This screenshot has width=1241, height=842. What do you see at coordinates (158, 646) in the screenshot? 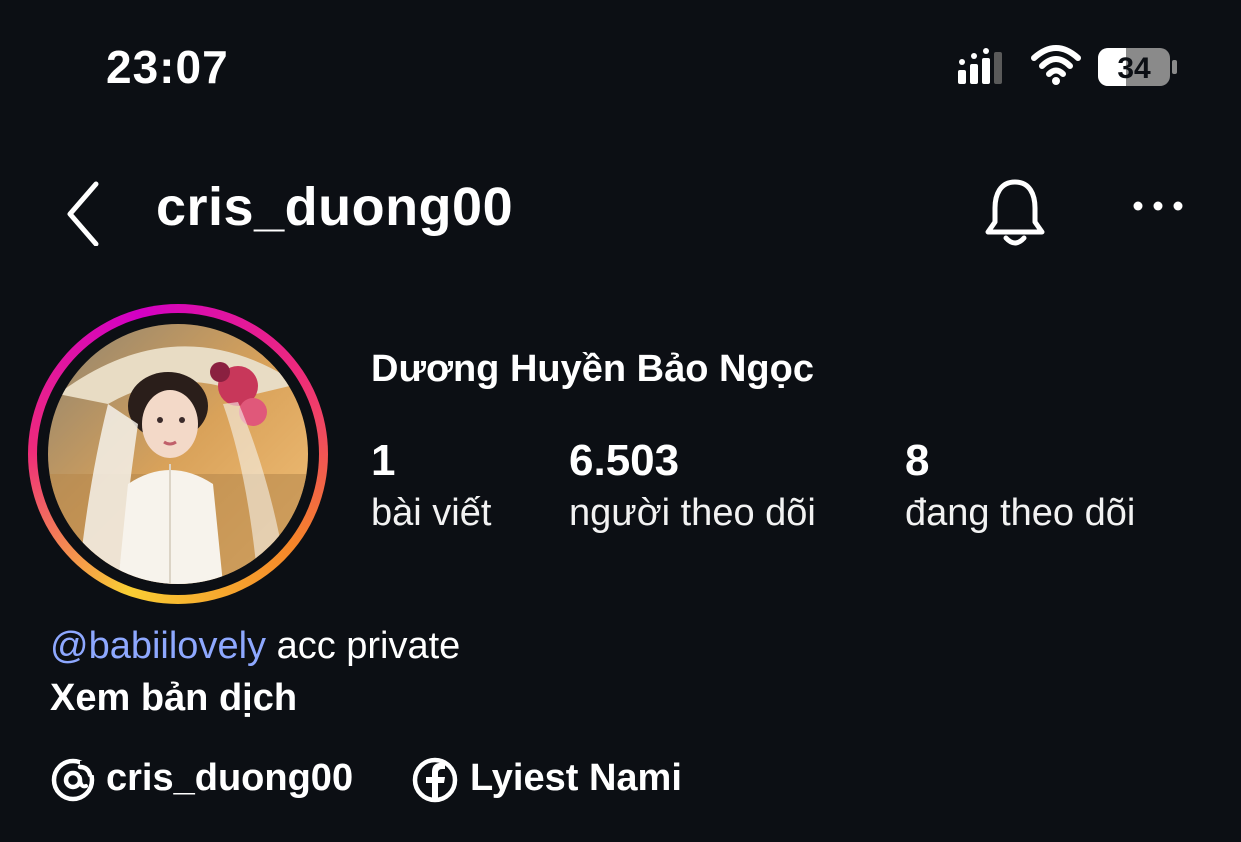
I see `bio-mention-link: @babiilovely` at bounding box center [158, 646].